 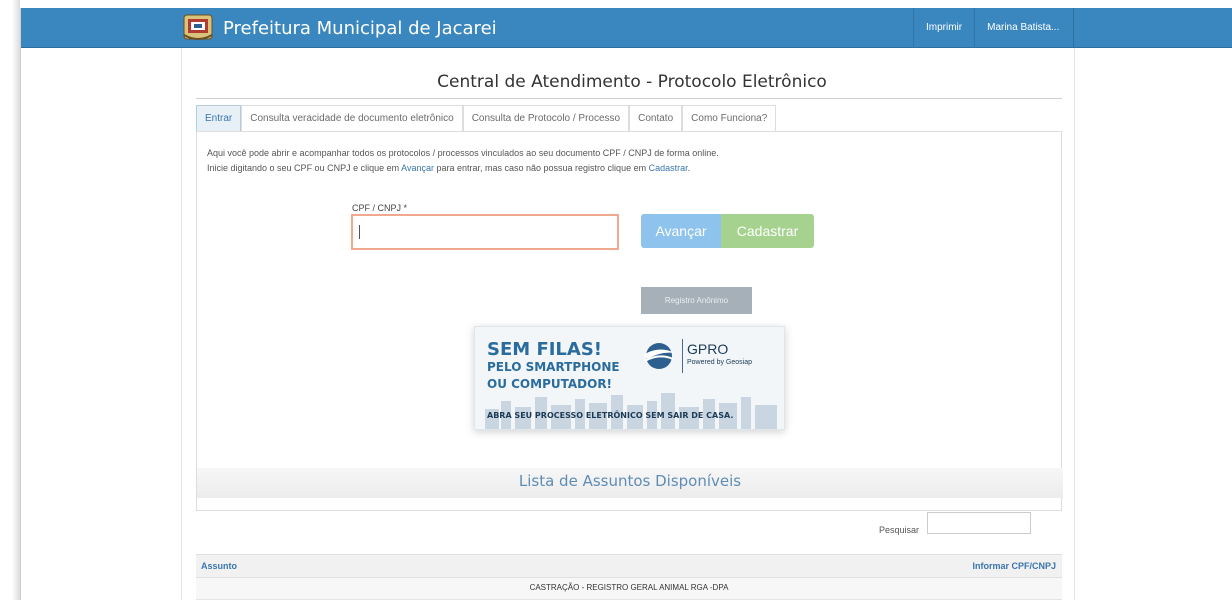 I want to click on search-input, so click(x=979, y=523).